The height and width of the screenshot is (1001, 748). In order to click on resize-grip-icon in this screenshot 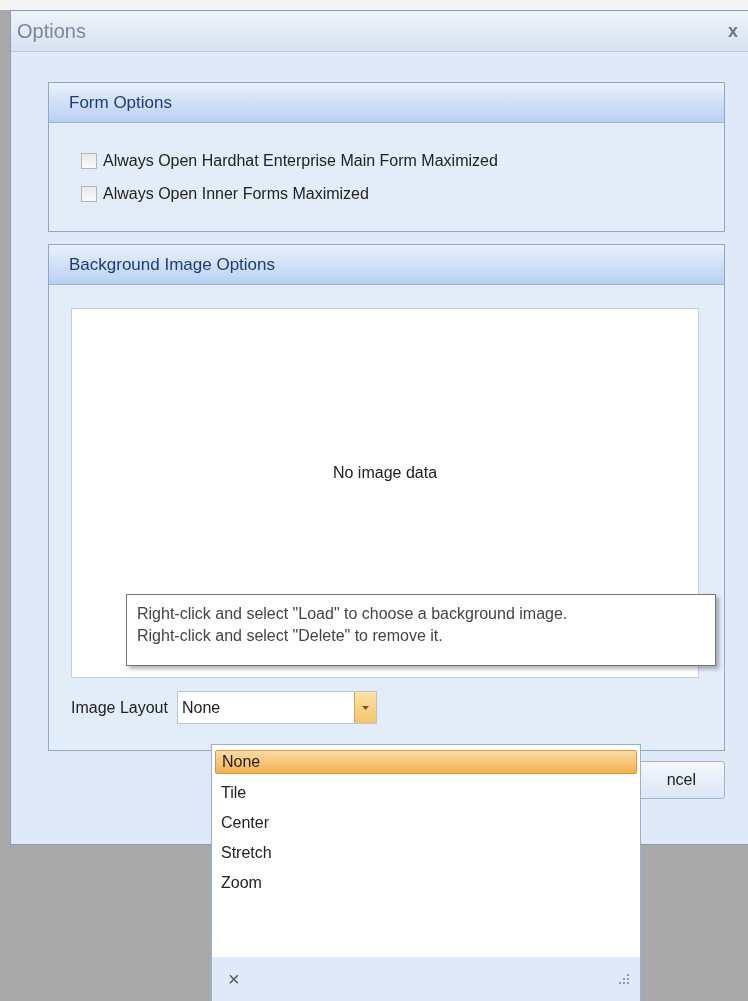, I will do `click(624, 979)`.